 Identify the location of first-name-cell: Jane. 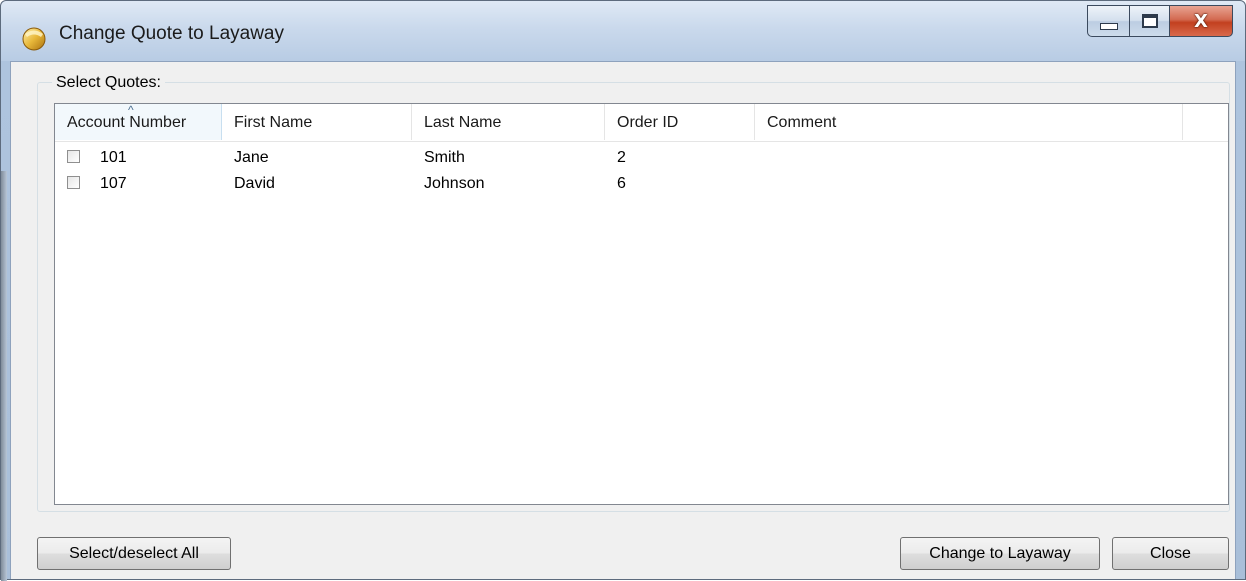
(251, 157).